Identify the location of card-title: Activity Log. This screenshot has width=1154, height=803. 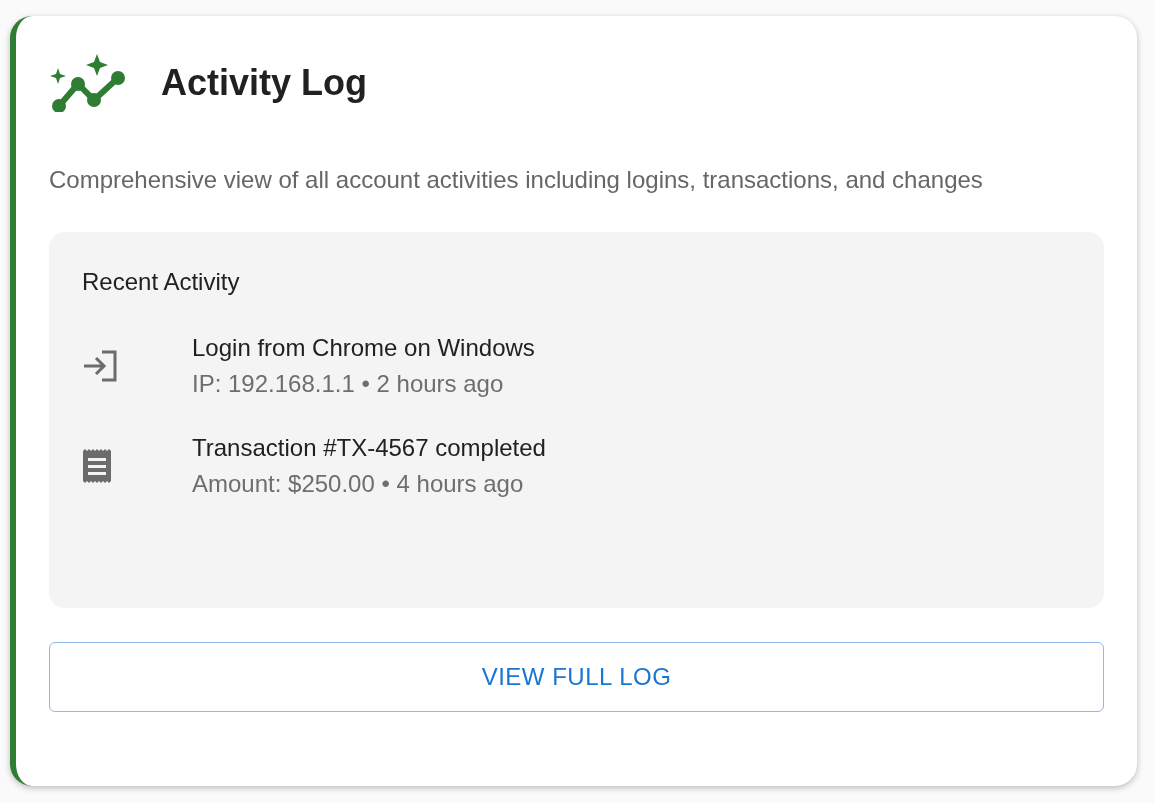
(264, 83).